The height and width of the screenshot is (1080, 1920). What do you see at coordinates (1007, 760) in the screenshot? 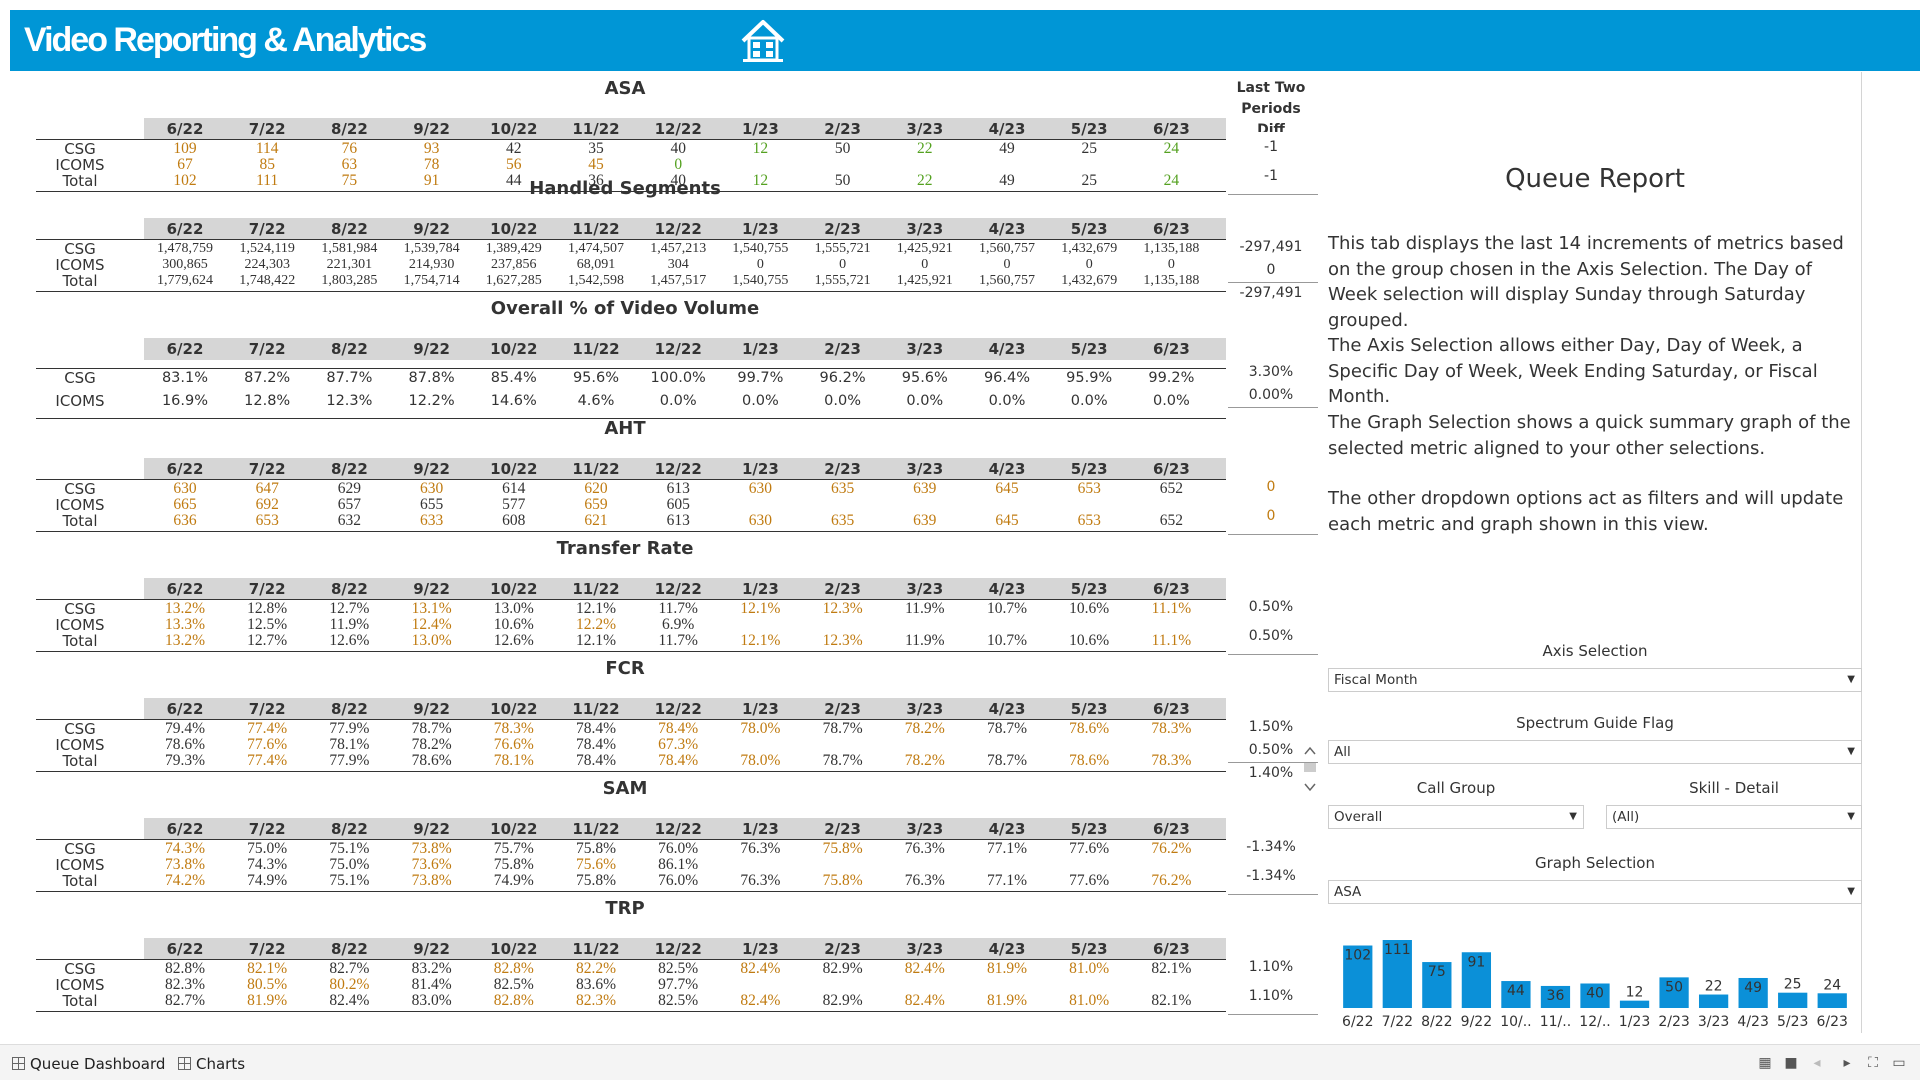
I see `metric-cell: 78.7%` at bounding box center [1007, 760].